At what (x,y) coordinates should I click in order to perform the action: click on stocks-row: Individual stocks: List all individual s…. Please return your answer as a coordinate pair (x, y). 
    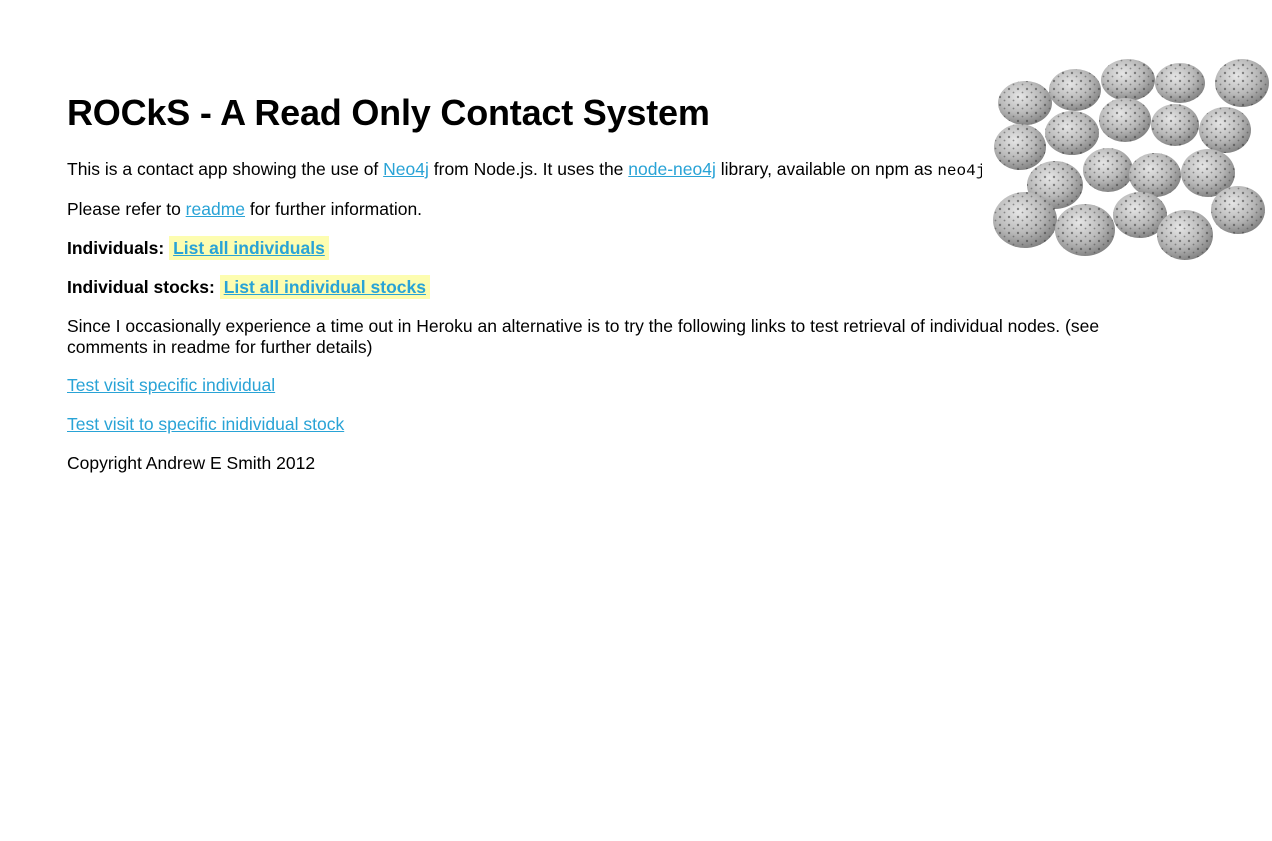
    Looking at the image, I should click on (248, 287).